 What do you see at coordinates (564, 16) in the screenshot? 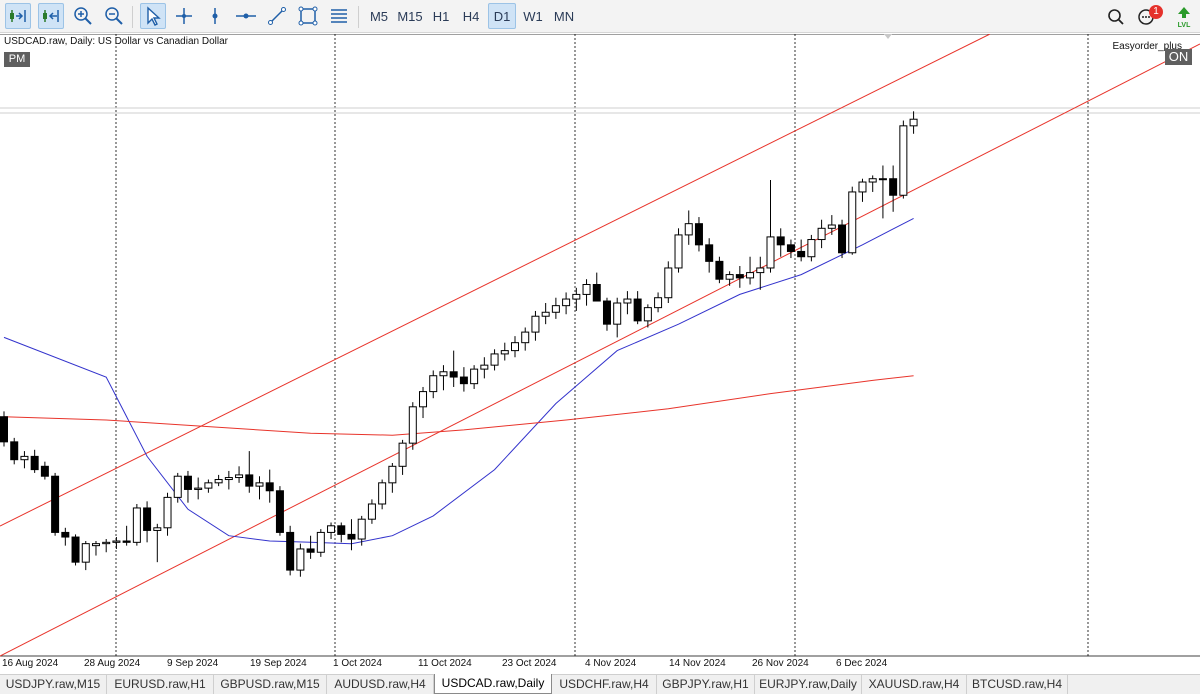
I see `timeframe-mn-button: MN` at bounding box center [564, 16].